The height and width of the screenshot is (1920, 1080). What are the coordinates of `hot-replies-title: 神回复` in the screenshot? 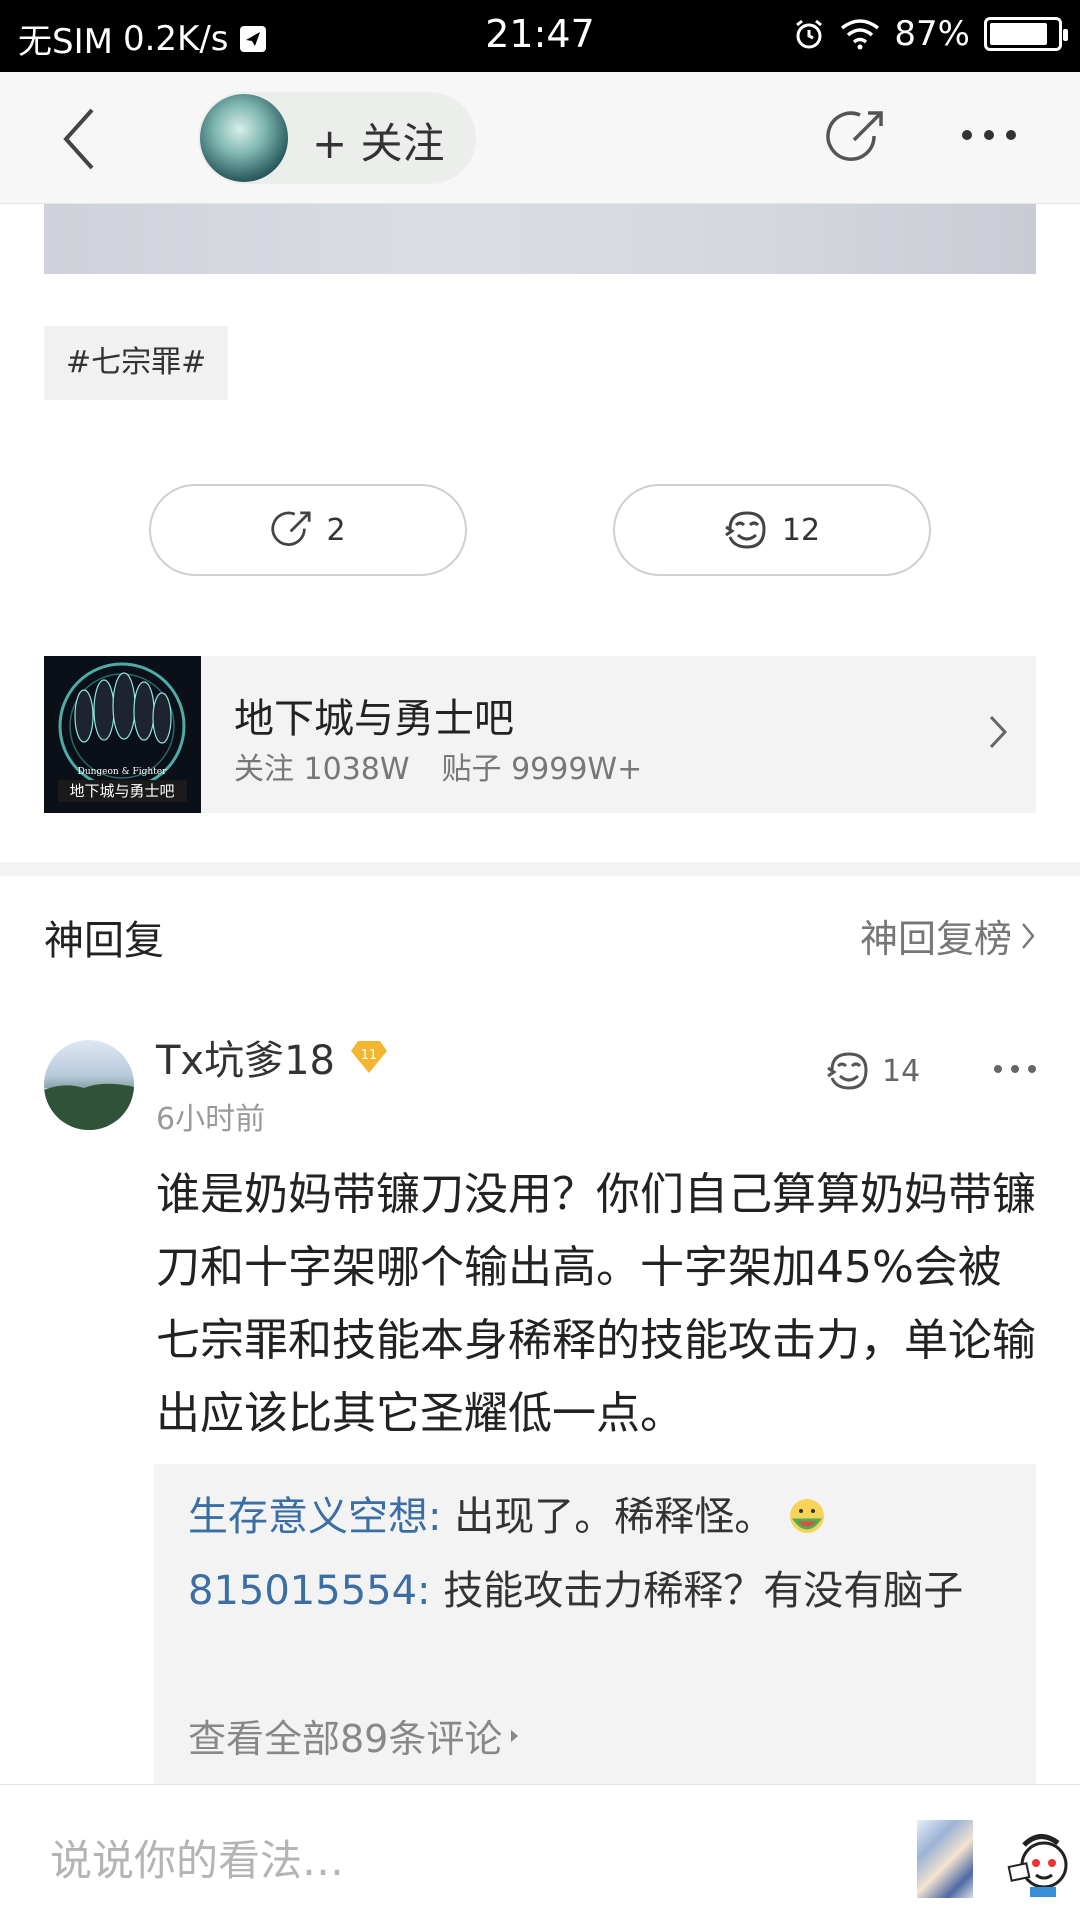 It's located at (104, 941).